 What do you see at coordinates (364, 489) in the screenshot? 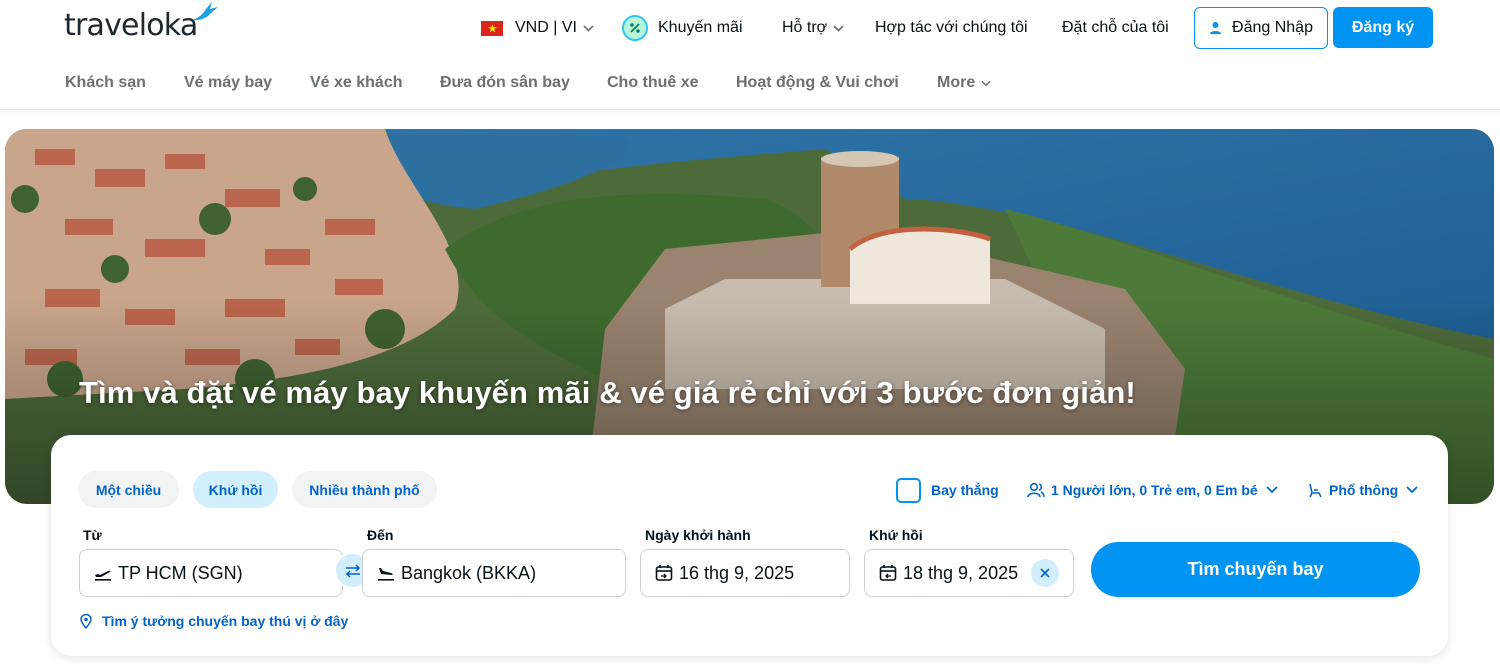
I see `trip-type-multi-city: Nhiều thành phố` at bounding box center [364, 489].